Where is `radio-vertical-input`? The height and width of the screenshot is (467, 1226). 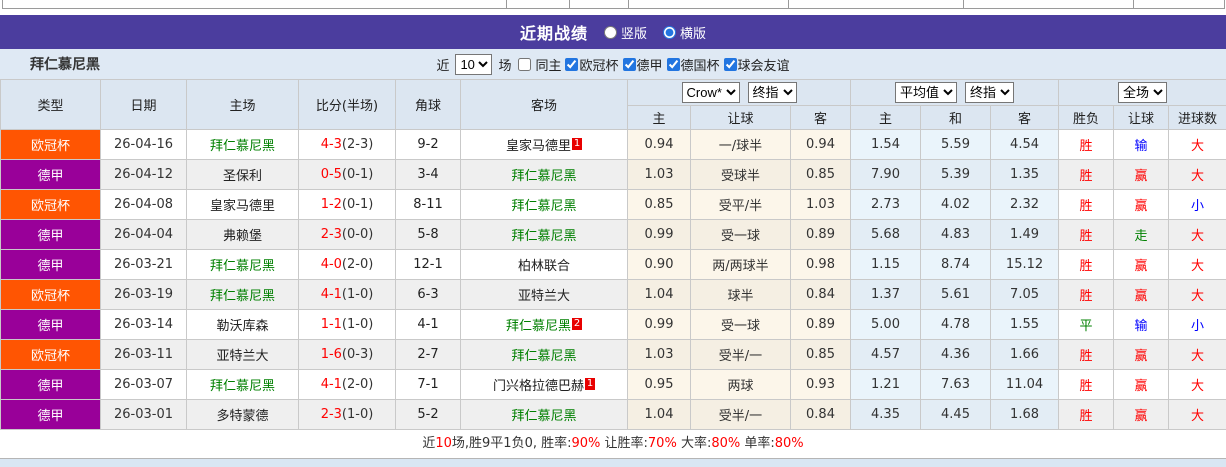
radio-vertical-input is located at coordinates (610, 32).